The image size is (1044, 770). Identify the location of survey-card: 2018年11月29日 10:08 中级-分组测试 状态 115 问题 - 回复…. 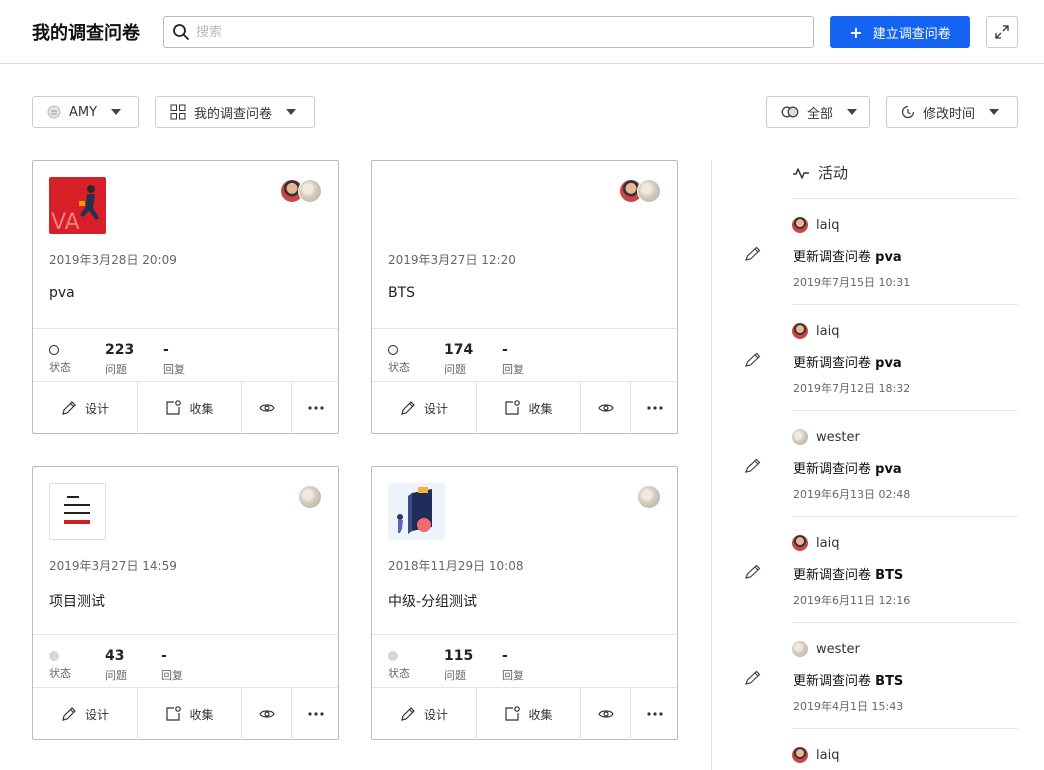
(524, 603).